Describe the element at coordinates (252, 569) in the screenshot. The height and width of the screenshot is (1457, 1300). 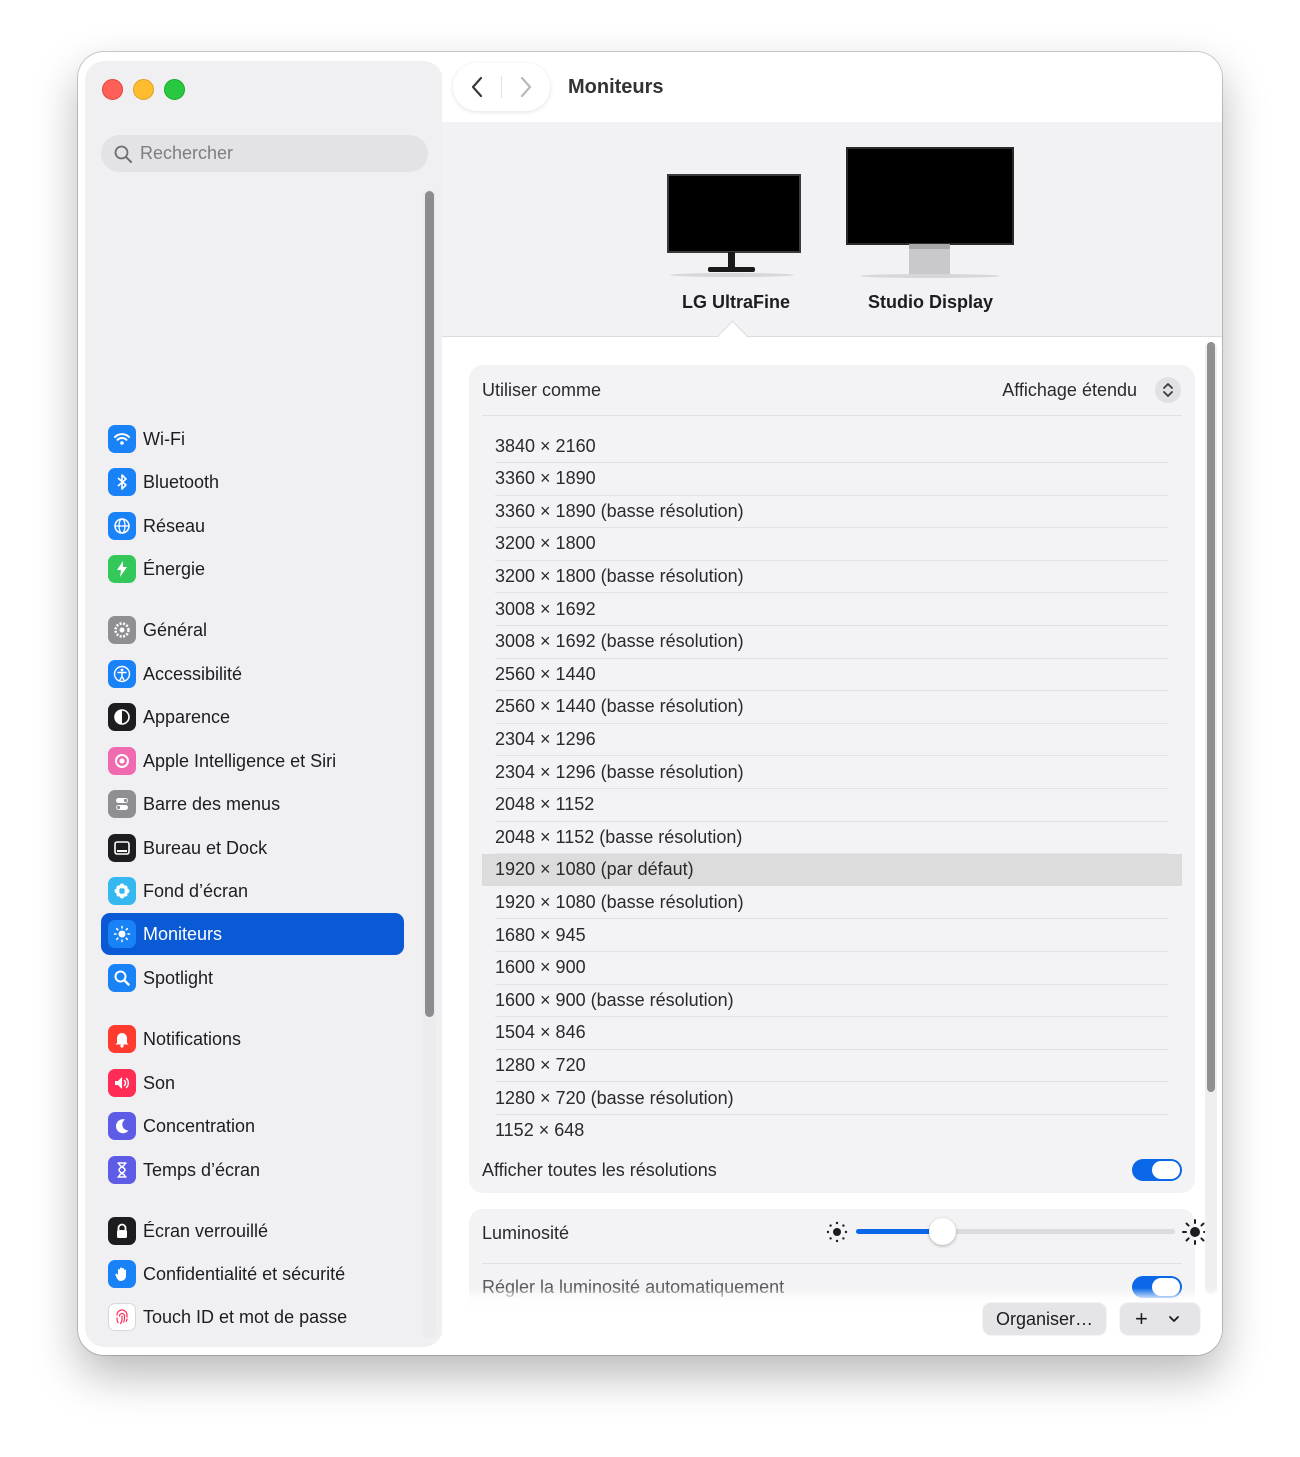
I see `sidebar-item-bolt: Énergie` at that location.